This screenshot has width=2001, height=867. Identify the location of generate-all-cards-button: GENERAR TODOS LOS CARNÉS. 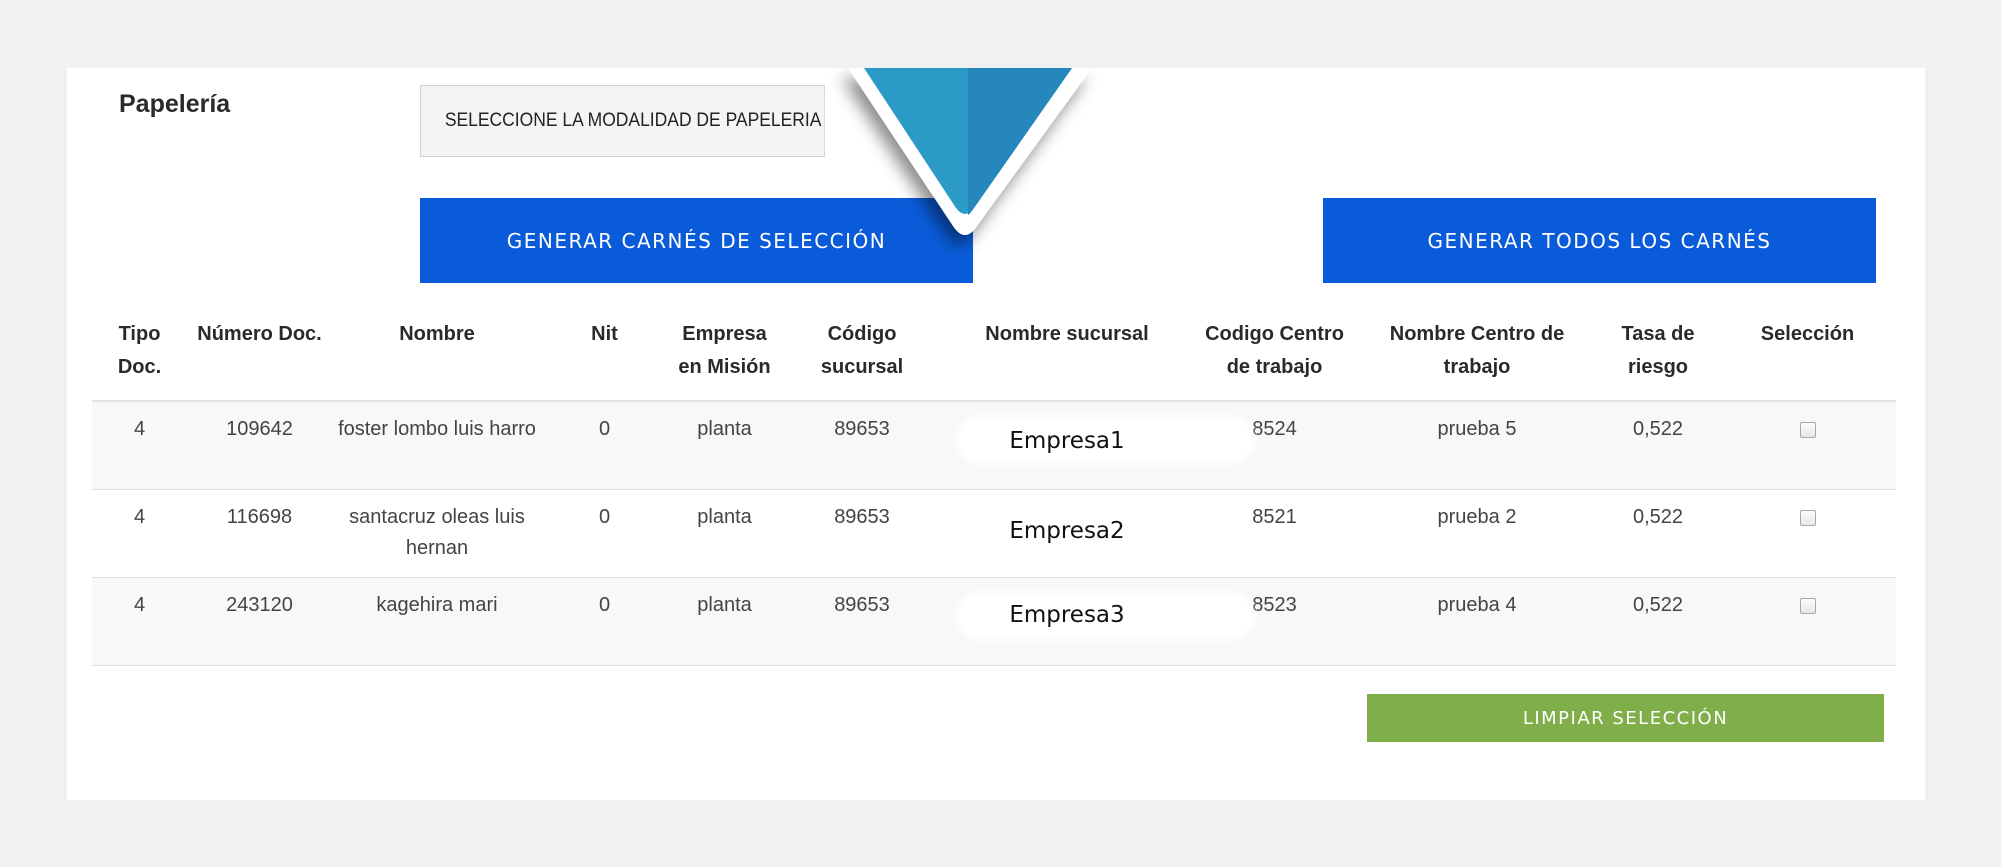
(1599, 240).